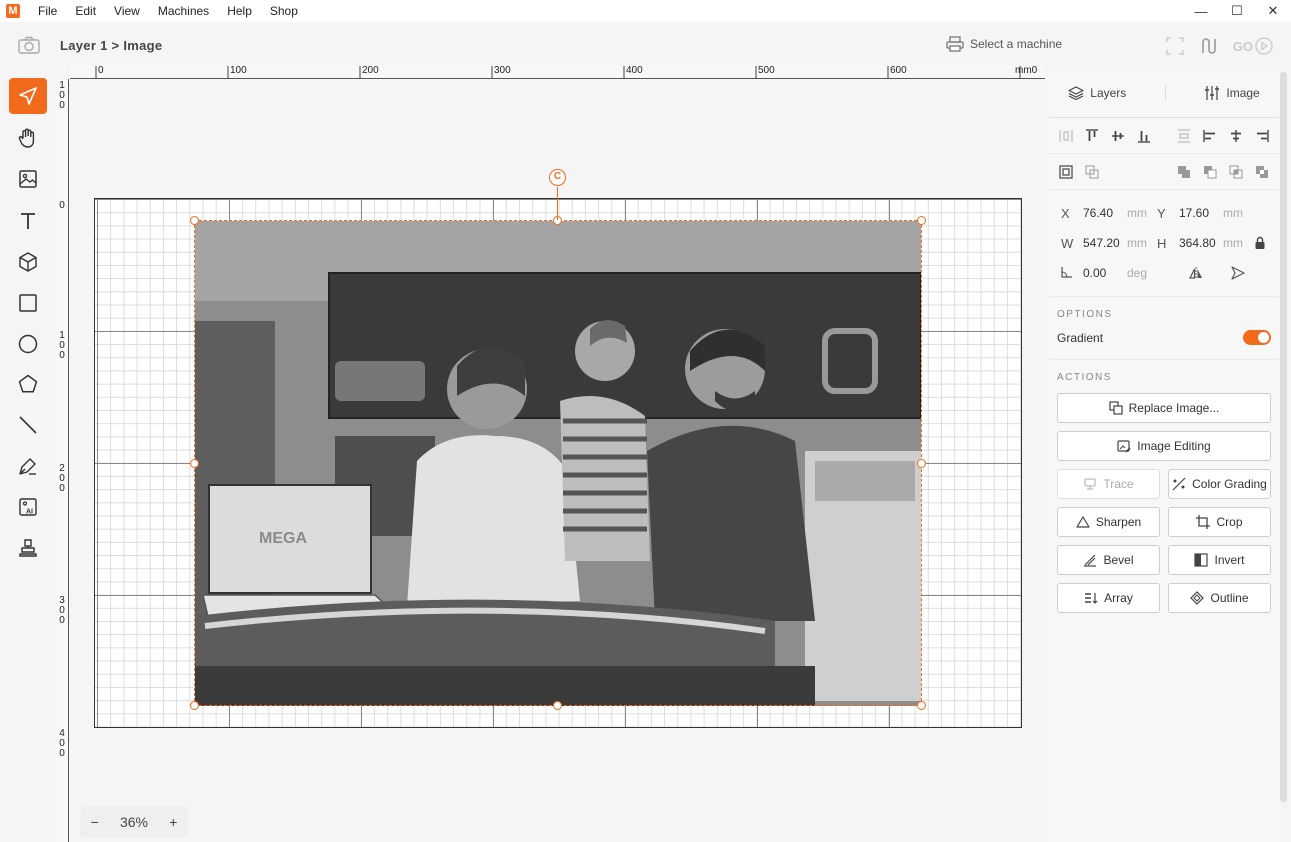 The image size is (1291, 842). What do you see at coordinates (28, 507) in the screenshot?
I see `ai-image-tool: AI` at bounding box center [28, 507].